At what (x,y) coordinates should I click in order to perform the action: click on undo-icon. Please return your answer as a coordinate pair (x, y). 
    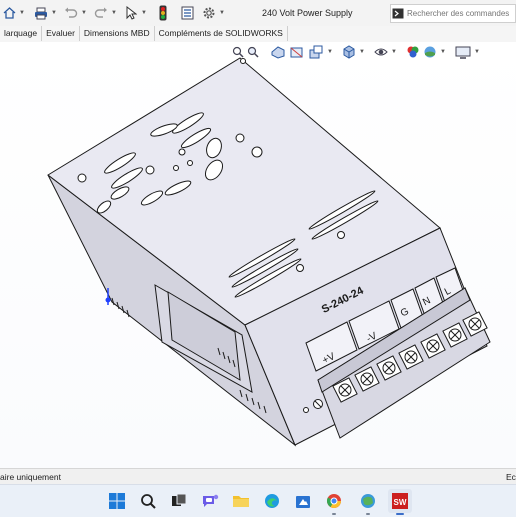
    Looking at the image, I should click on (71, 13).